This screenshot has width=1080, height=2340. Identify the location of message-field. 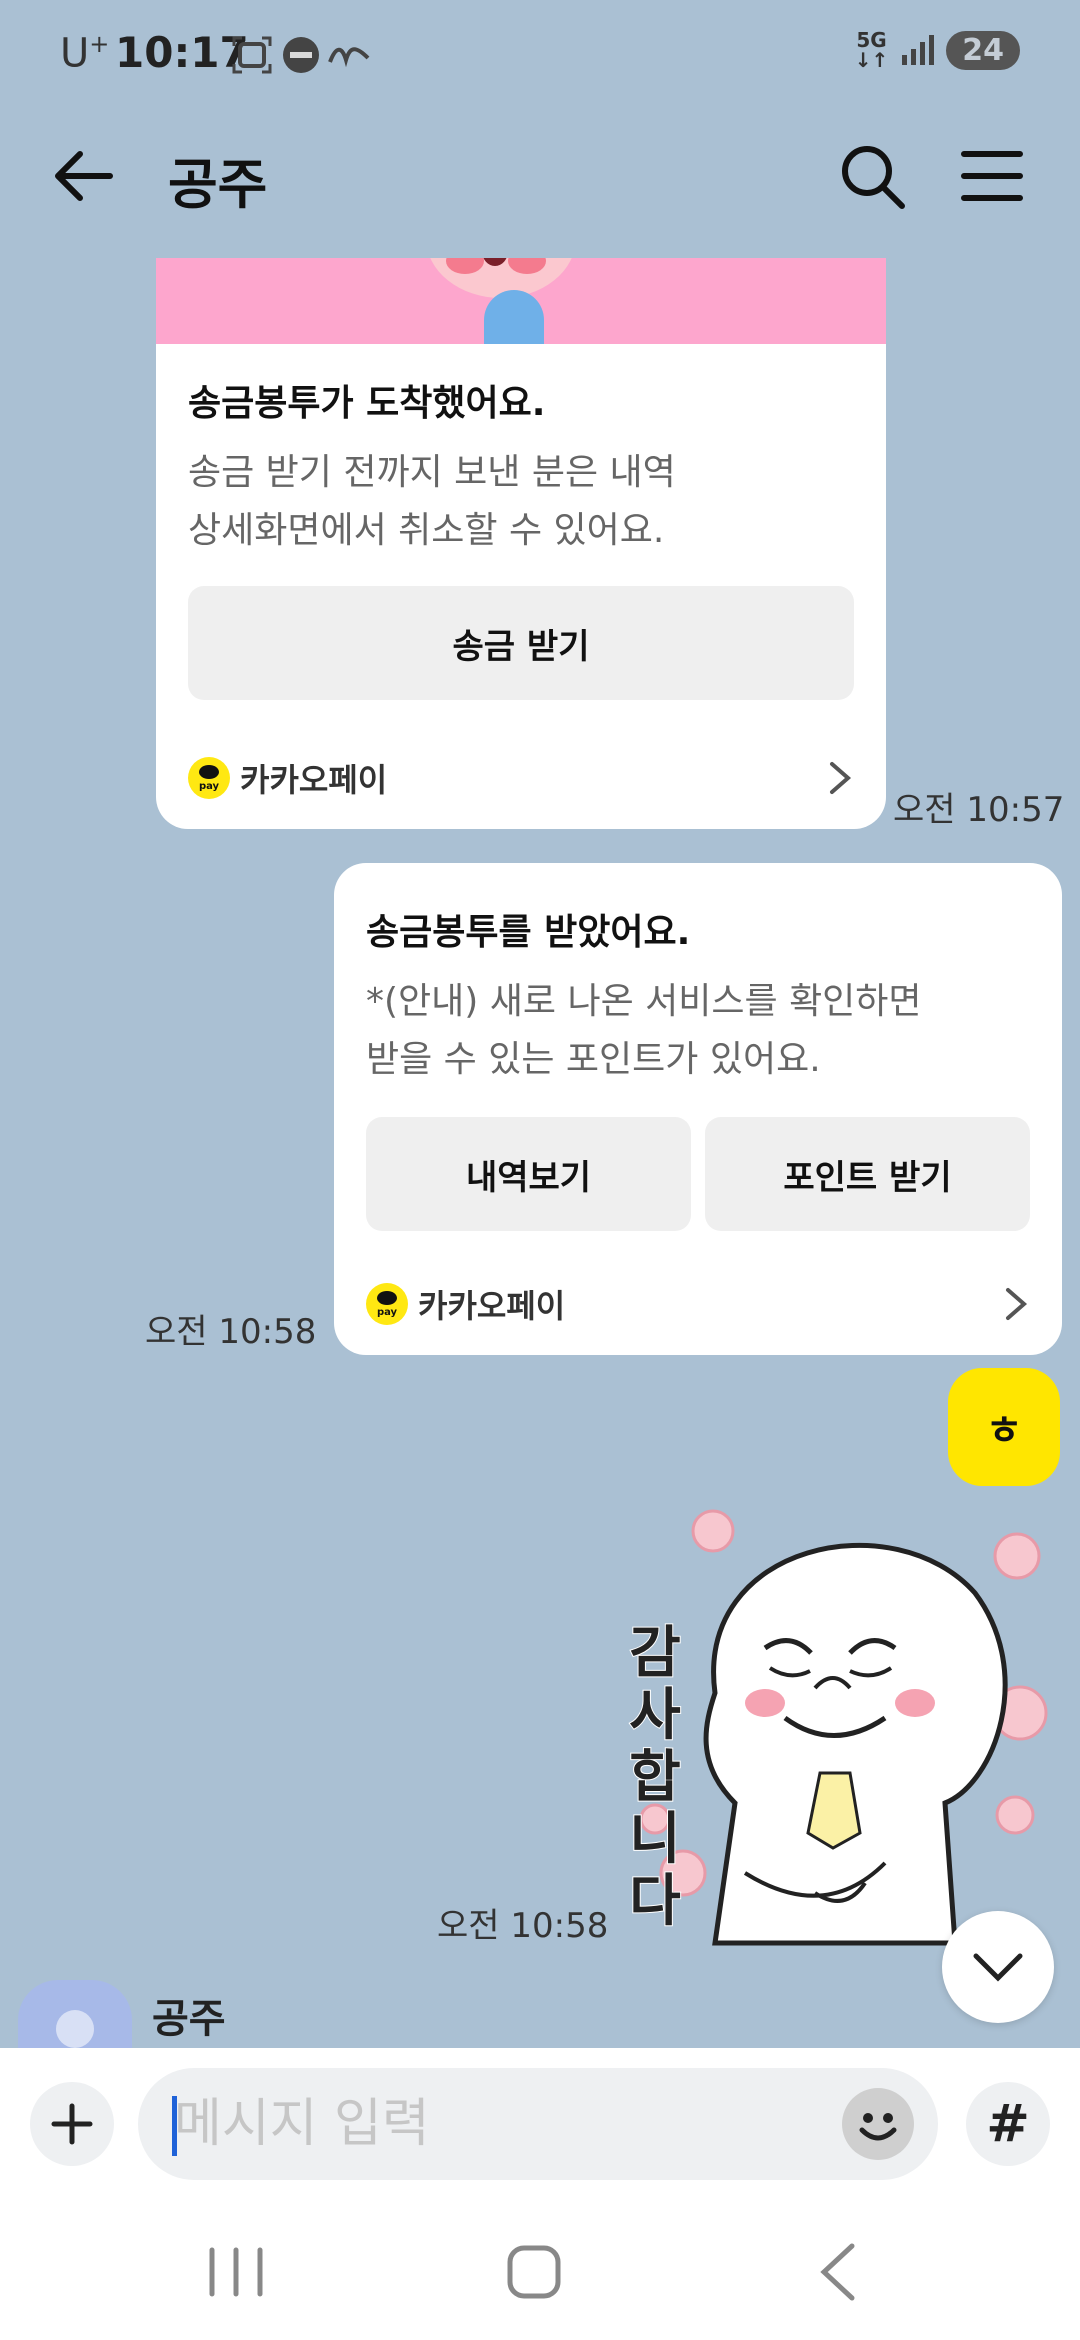
(538, 2124).